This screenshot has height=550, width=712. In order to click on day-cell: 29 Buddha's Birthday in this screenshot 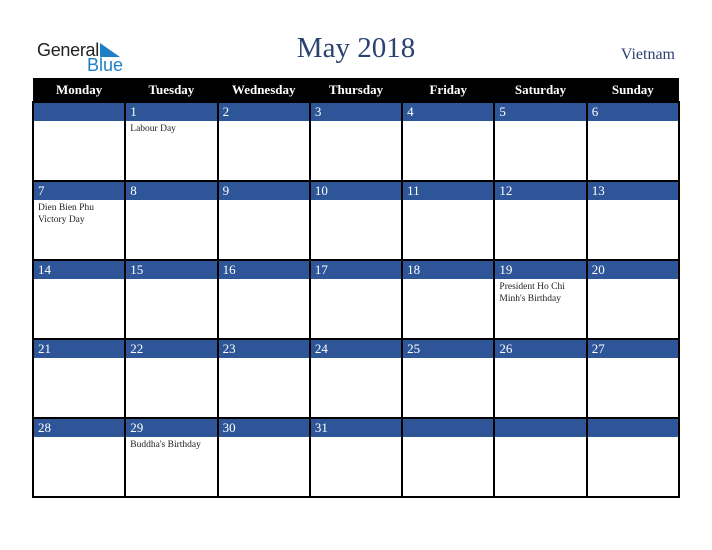, I will do `click(171, 457)`.